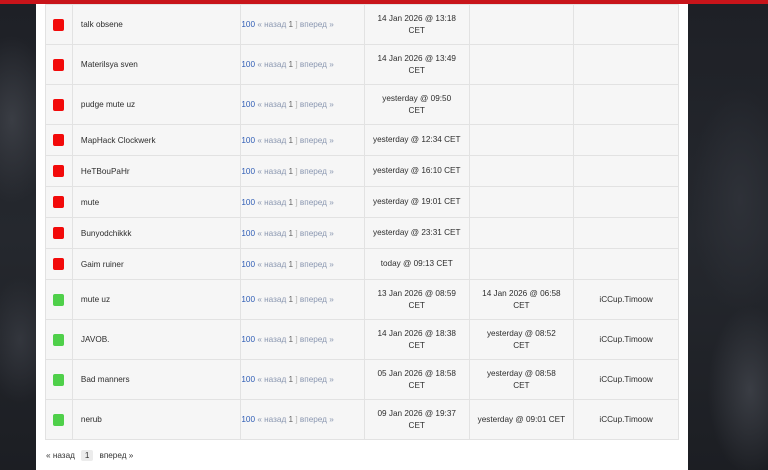 Image resolution: width=768 pixels, height=470 pixels. Describe the element at coordinates (416, 339) in the screenshot. I see `ban-date-cell: 14 Jan 2026 @ 18:38 CET` at that location.